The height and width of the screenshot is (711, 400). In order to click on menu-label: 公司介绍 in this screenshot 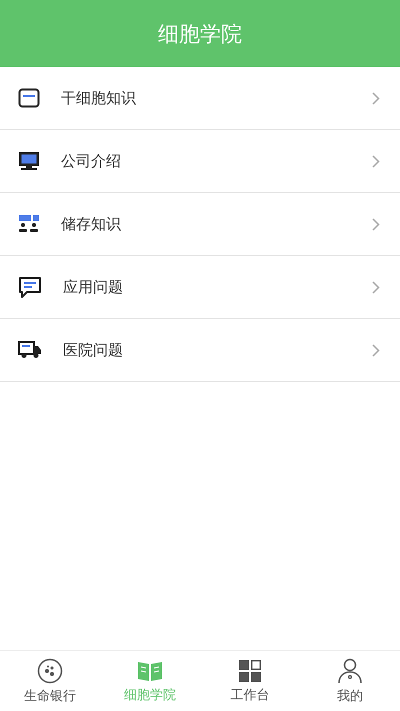, I will do `click(91, 161)`.